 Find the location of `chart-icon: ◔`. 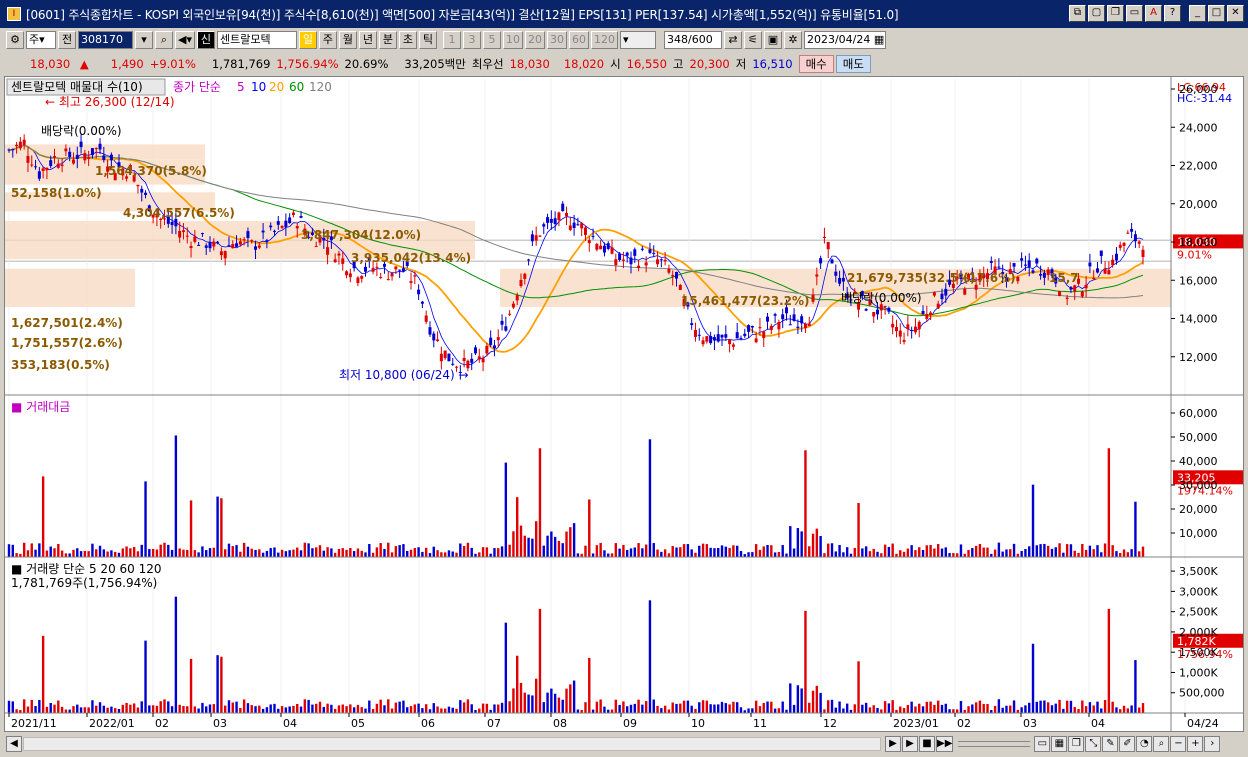

chart-icon: ◔ is located at coordinates (1144, 744).